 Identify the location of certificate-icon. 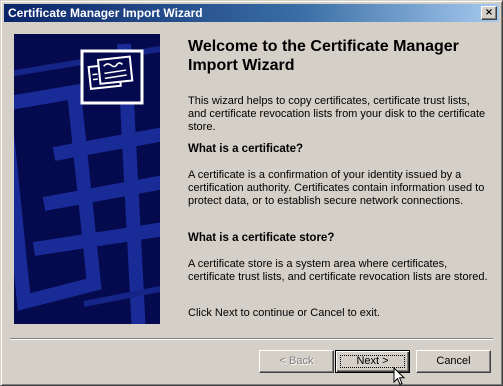
(112, 77).